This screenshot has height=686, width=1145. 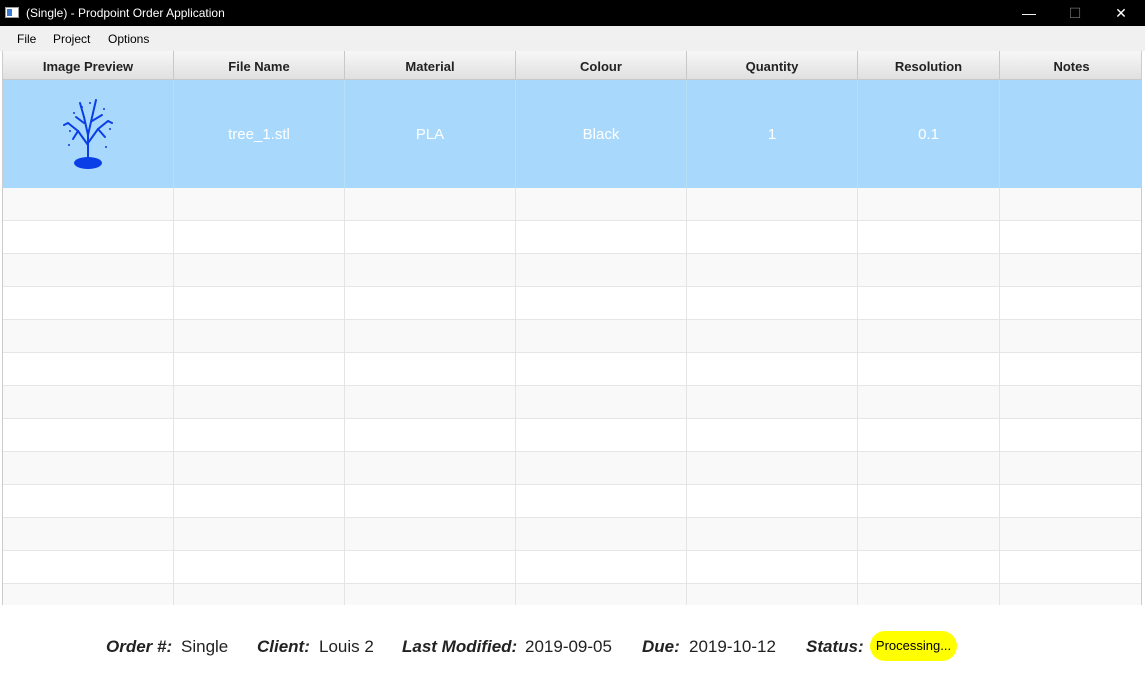 What do you see at coordinates (661, 646) in the screenshot?
I see `due-label: Due:` at bounding box center [661, 646].